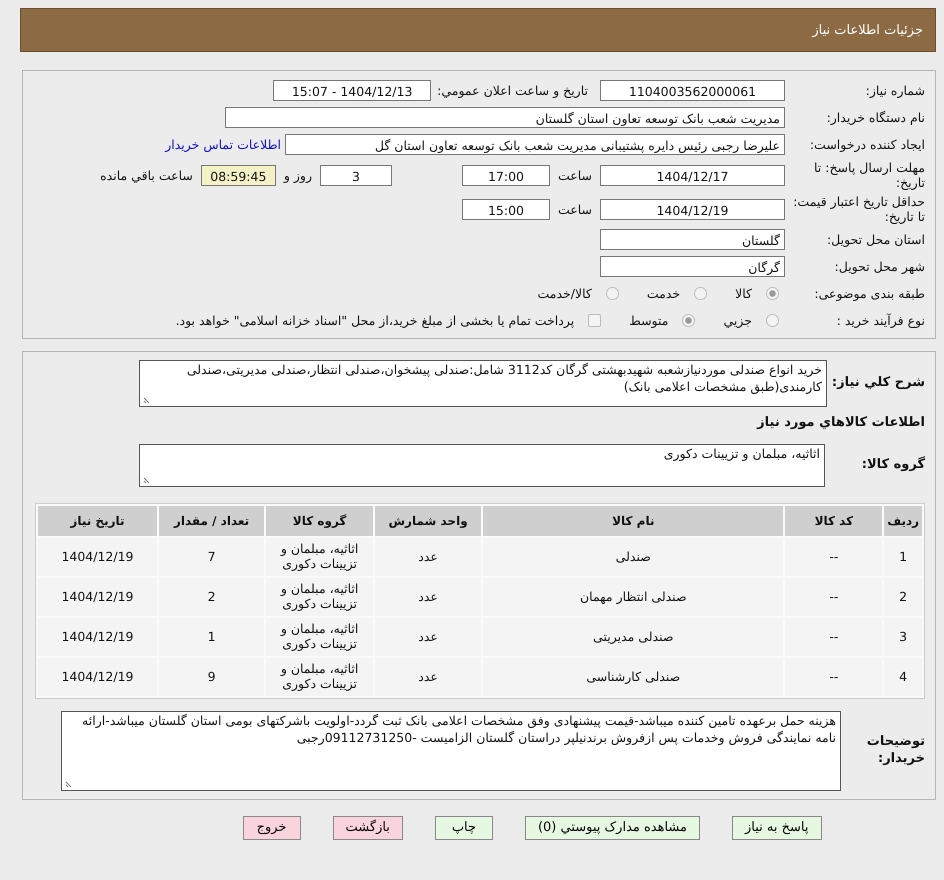  I want to click on radio-label: خدمت, so click(664, 293).